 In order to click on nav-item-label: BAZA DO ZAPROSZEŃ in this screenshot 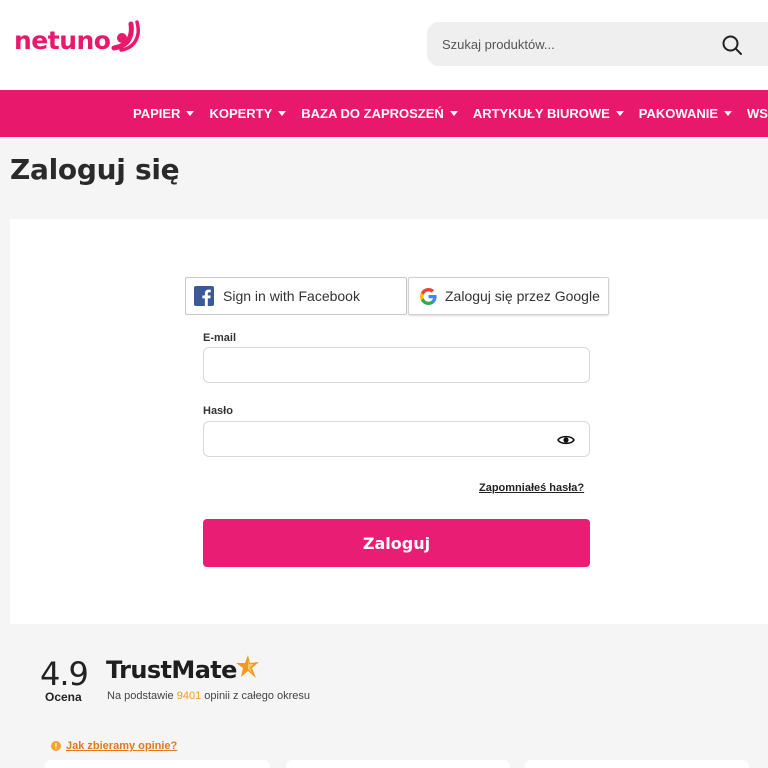, I will do `click(372, 113)`.